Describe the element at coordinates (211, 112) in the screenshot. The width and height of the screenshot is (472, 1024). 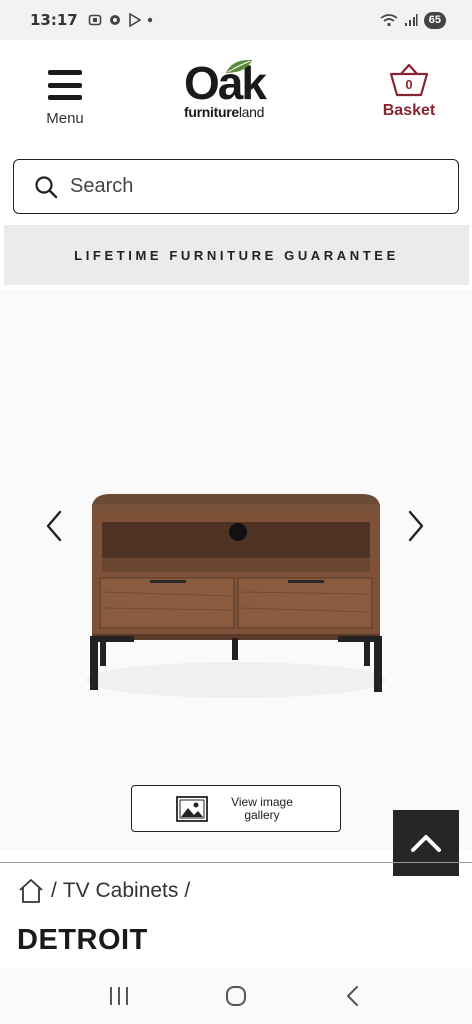
I see `logo-sub-bold: furniture` at that location.